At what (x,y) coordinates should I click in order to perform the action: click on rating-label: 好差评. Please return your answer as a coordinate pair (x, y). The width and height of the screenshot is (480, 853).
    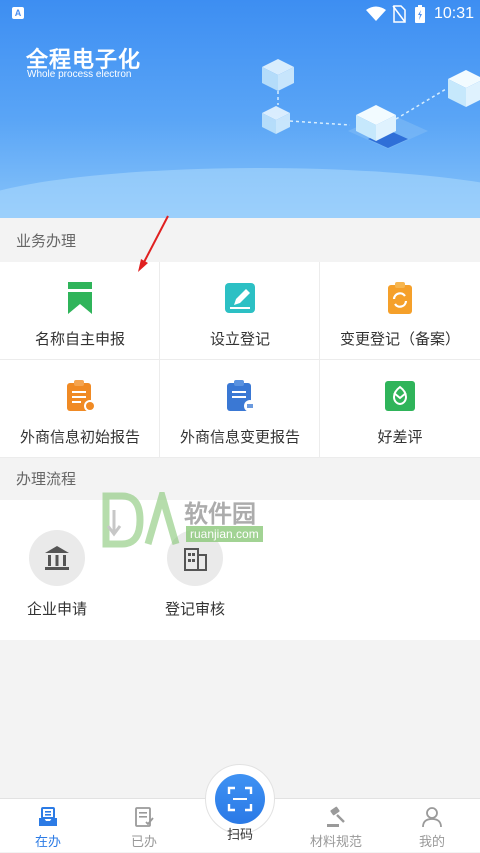
    Looking at the image, I should click on (400, 437).